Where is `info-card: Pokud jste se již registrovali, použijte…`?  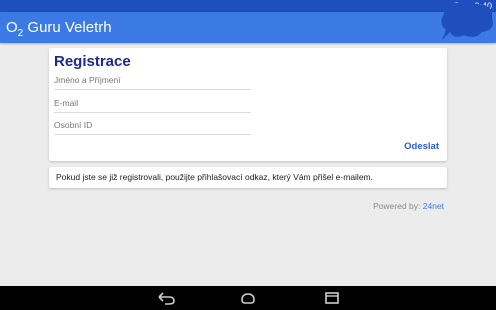 info-card: Pokud jste se již registrovali, použijte… is located at coordinates (248, 177).